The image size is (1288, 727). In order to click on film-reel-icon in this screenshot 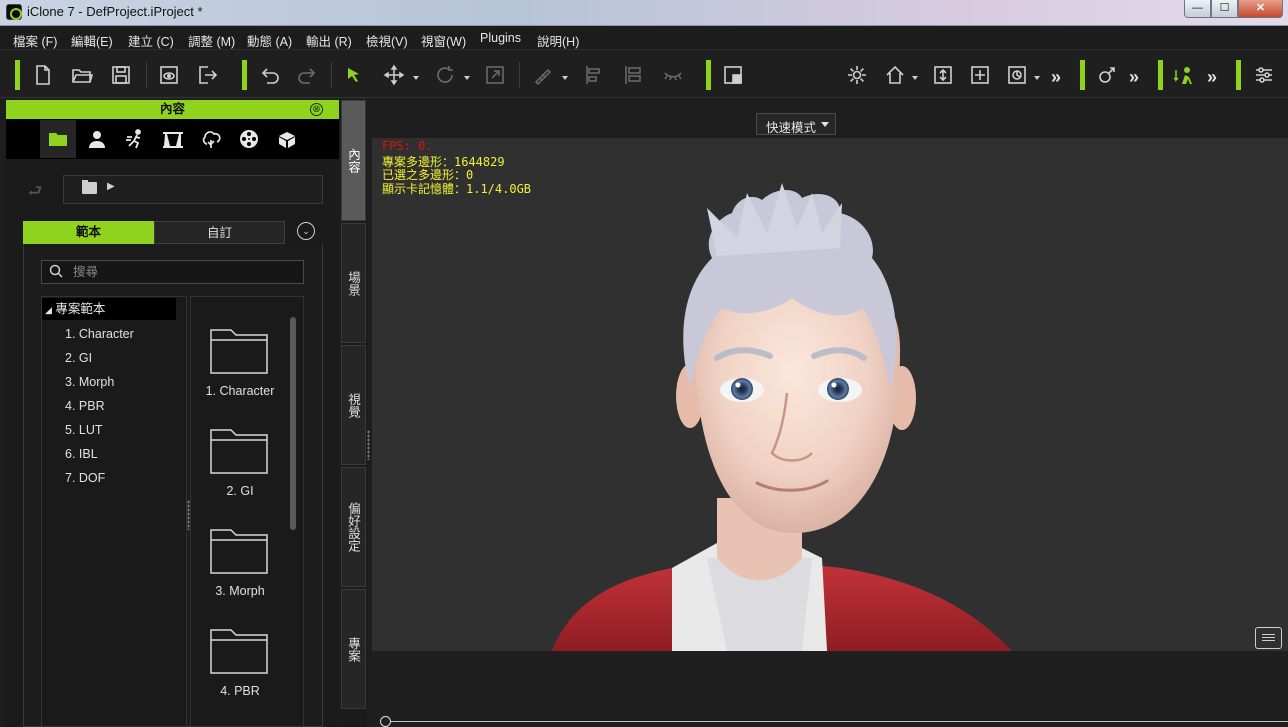, I will do `click(249, 139)`.